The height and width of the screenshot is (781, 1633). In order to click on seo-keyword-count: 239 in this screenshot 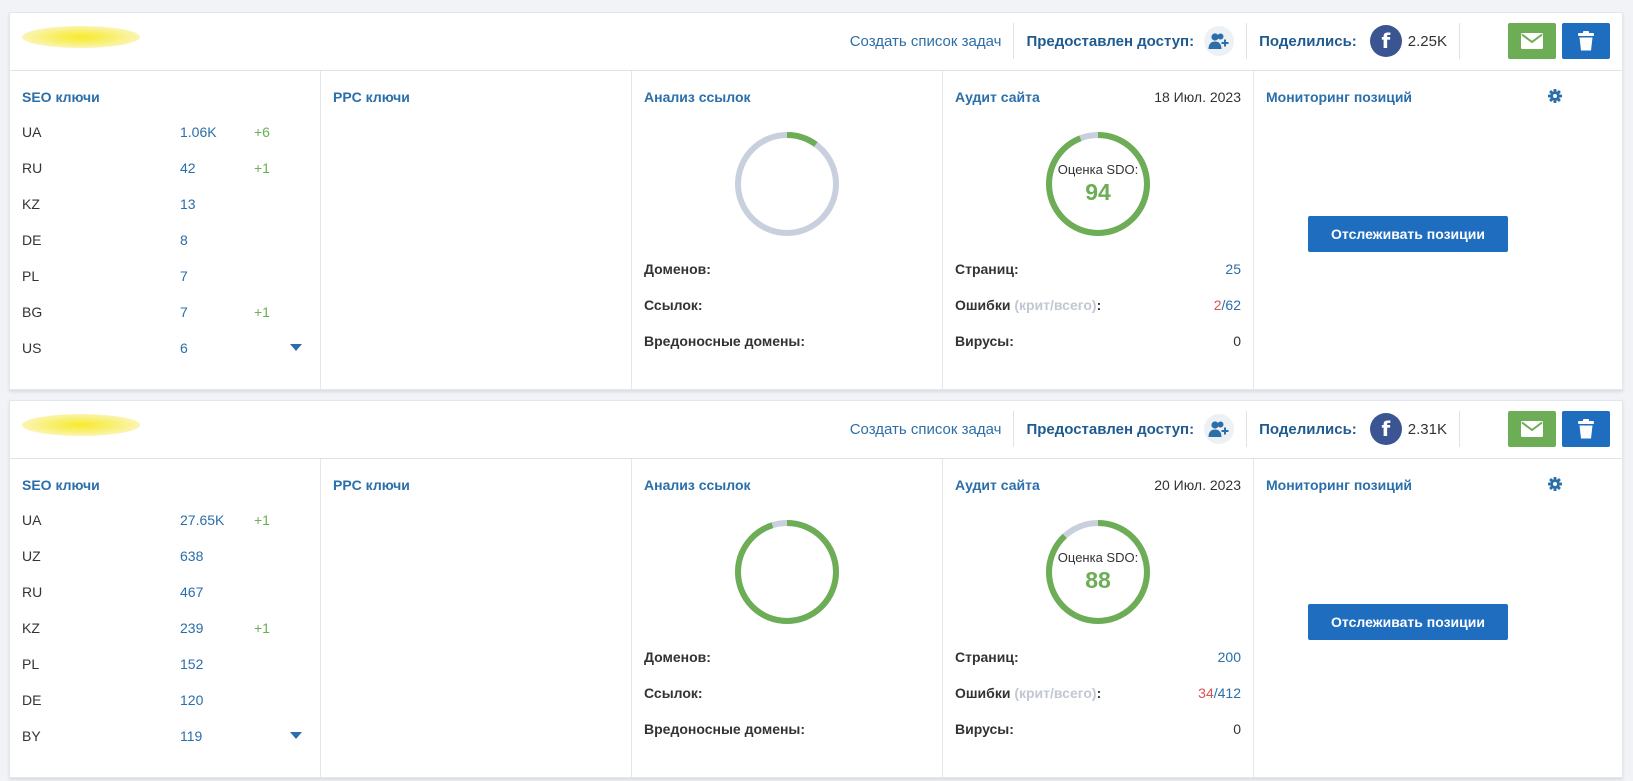, I will do `click(191, 628)`.